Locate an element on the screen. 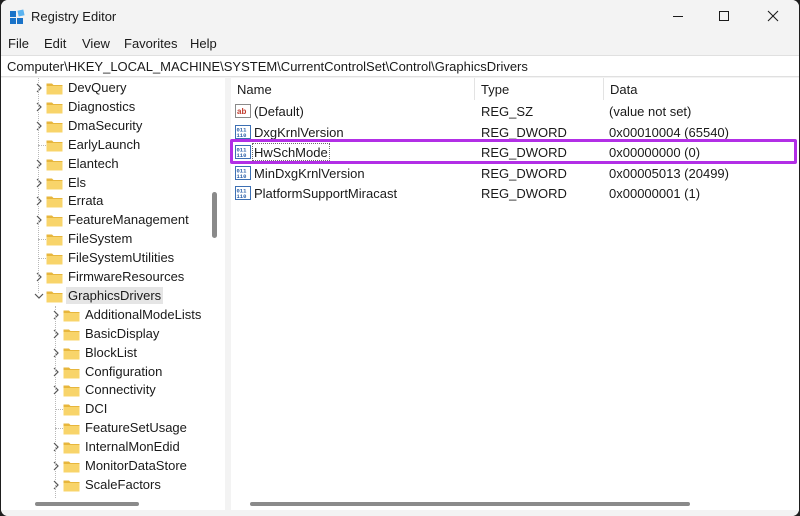  menu-file: File is located at coordinates (18, 43).